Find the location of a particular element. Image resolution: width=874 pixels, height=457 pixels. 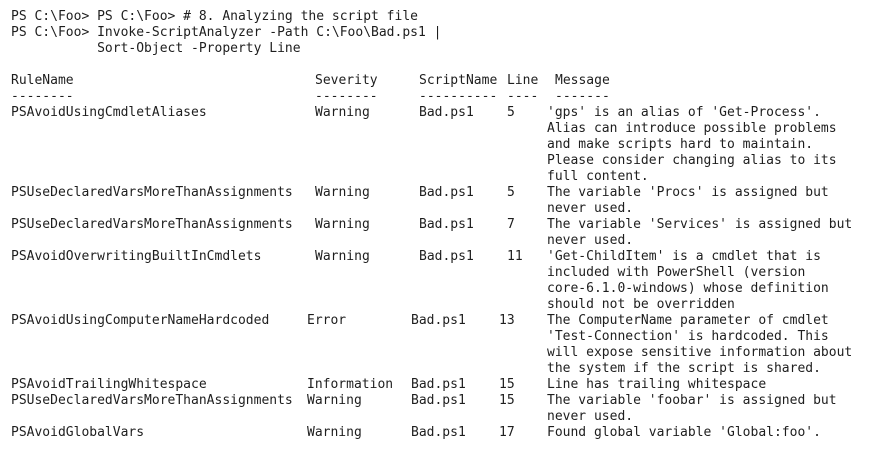

line-number: 11 is located at coordinates (515, 256).